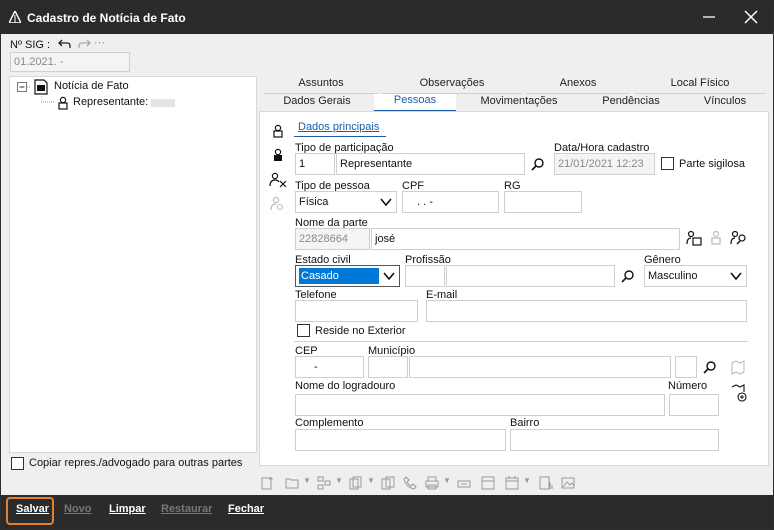  I want to click on tree-child-label: Representante:, so click(110, 102).